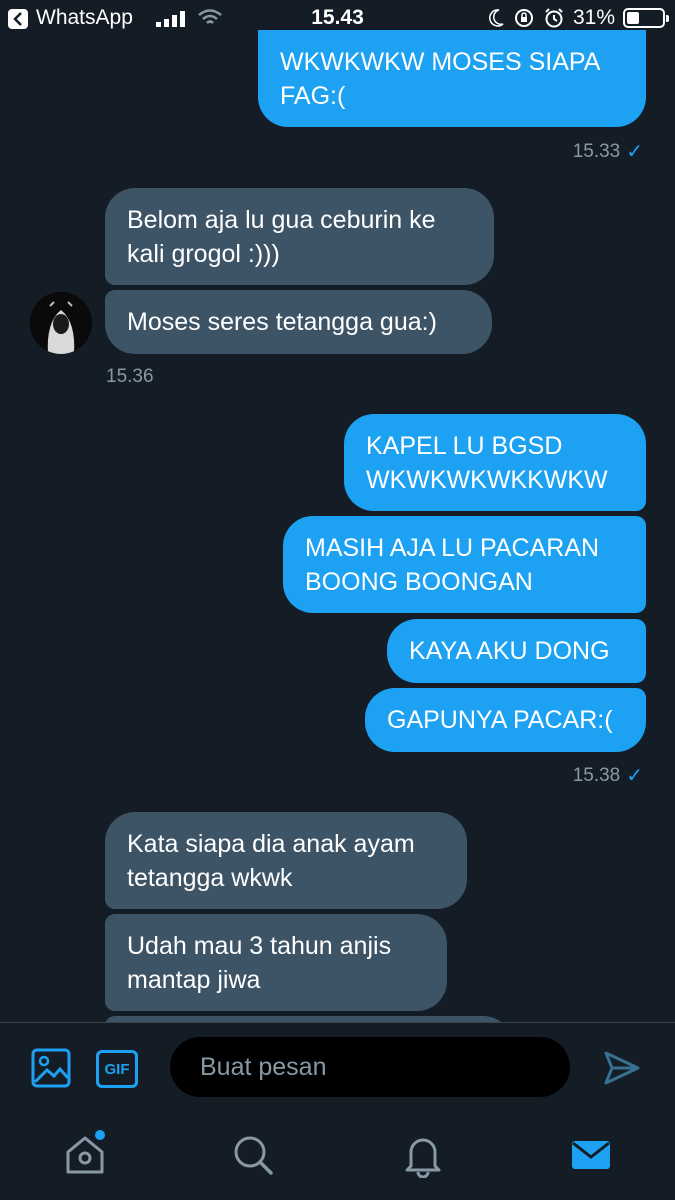  What do you see at coordinates (130, 376) in the screenshot?
I see `message-timestamp: 15.36` at bounding box center [130, 376].